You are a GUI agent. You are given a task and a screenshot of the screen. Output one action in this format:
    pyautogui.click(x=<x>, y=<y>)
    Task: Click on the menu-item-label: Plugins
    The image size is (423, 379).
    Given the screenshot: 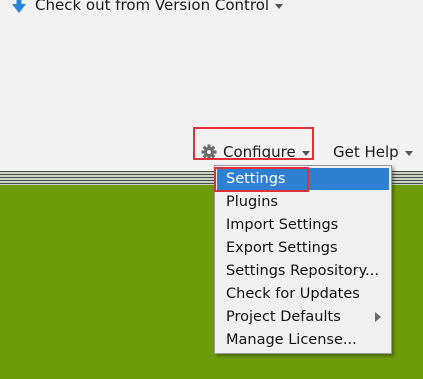 What is the action you would take?
    pyautogui.click(x=252, y=202)
    